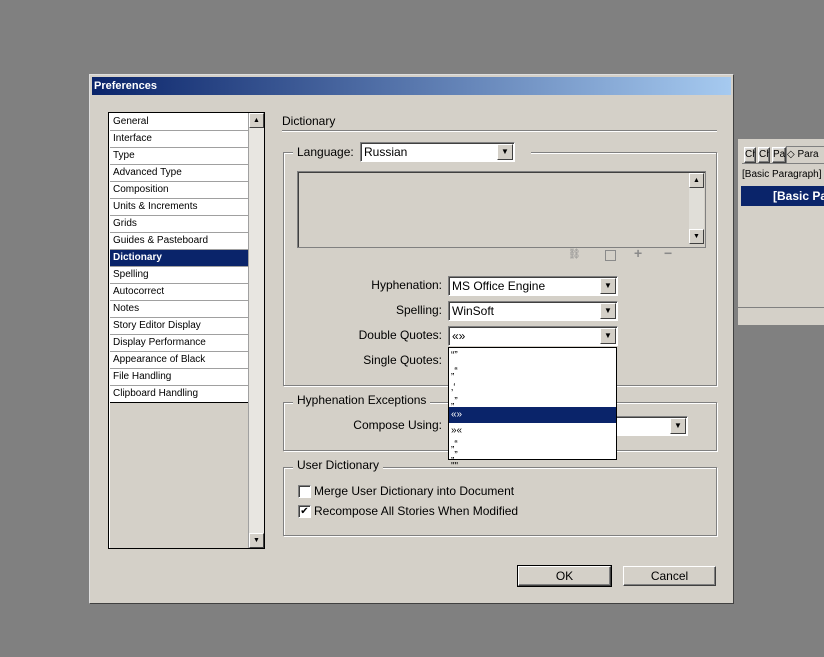 The image size is (824, 657). I want to click on panel-bottom-divider, so click(781, 307).